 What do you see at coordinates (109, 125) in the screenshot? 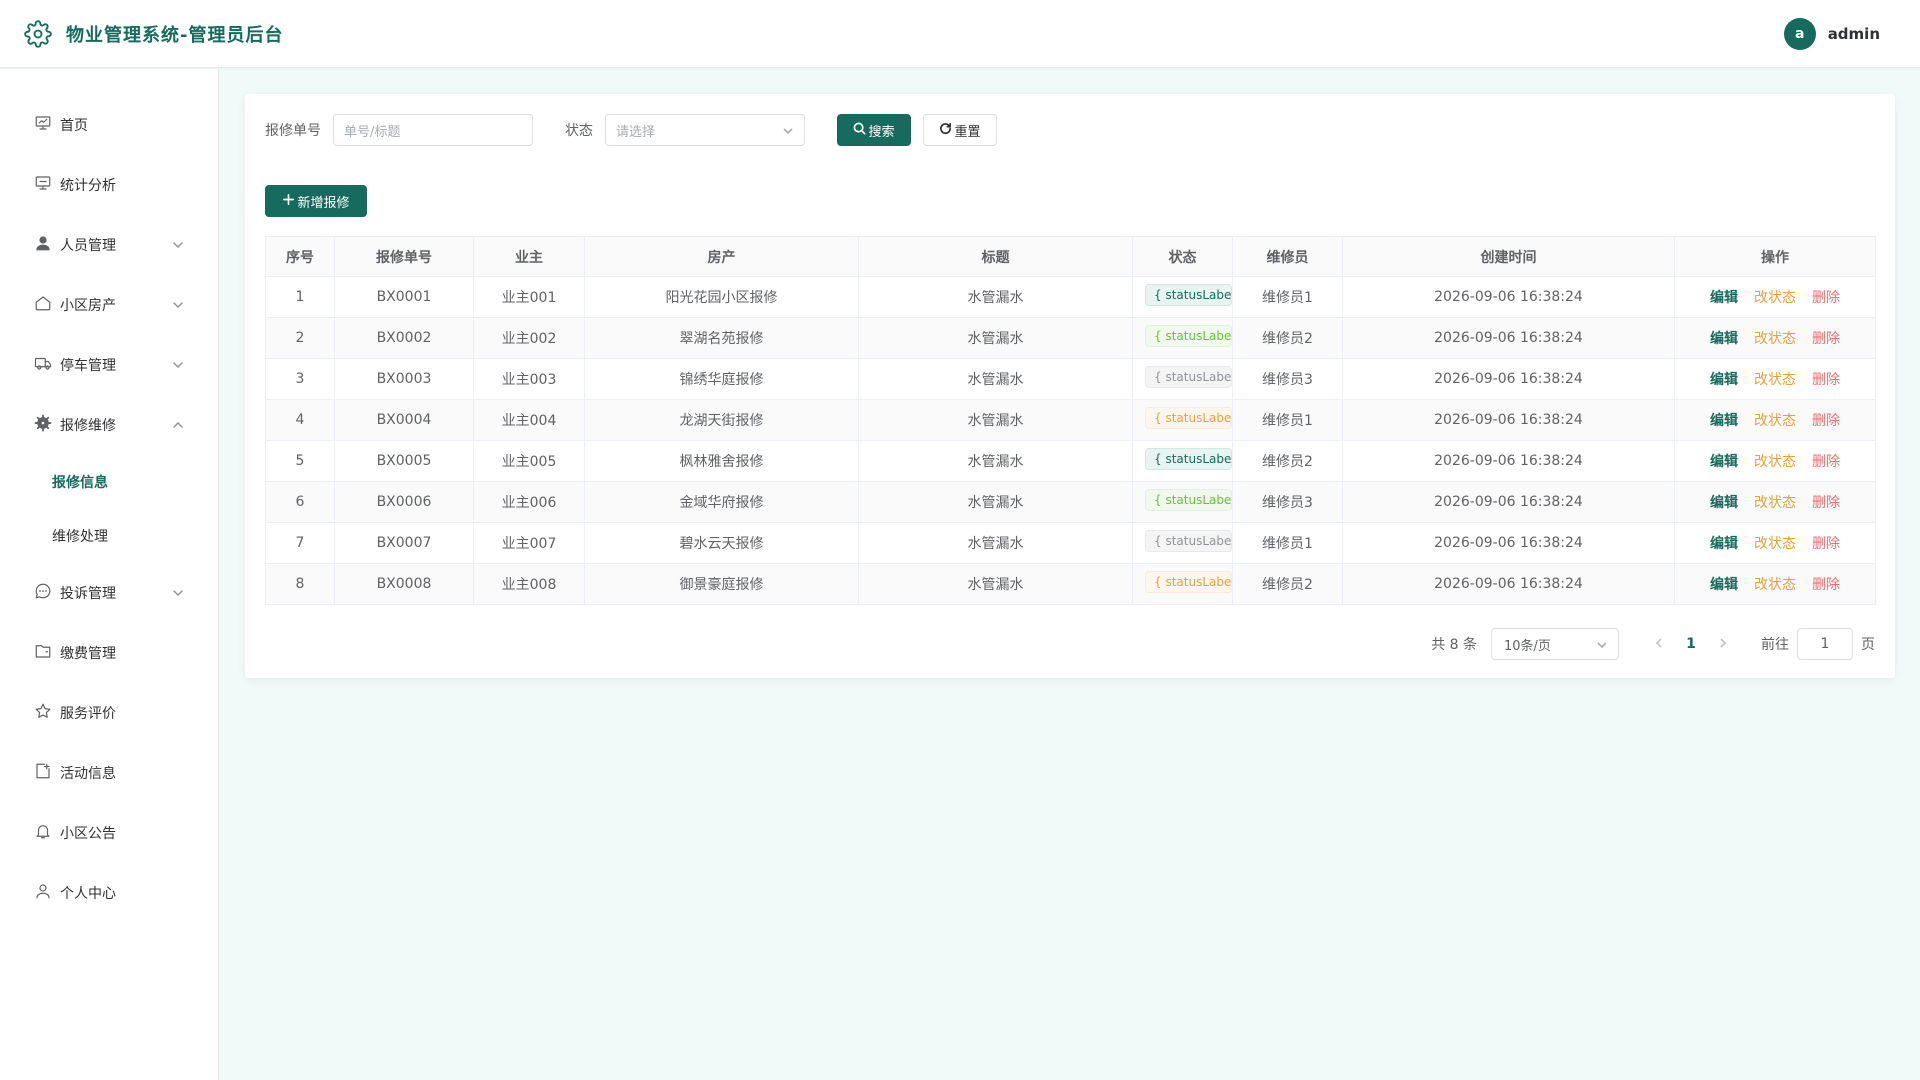
I see `sidebar-item-home: 首页` at bounding box center [109, 125].